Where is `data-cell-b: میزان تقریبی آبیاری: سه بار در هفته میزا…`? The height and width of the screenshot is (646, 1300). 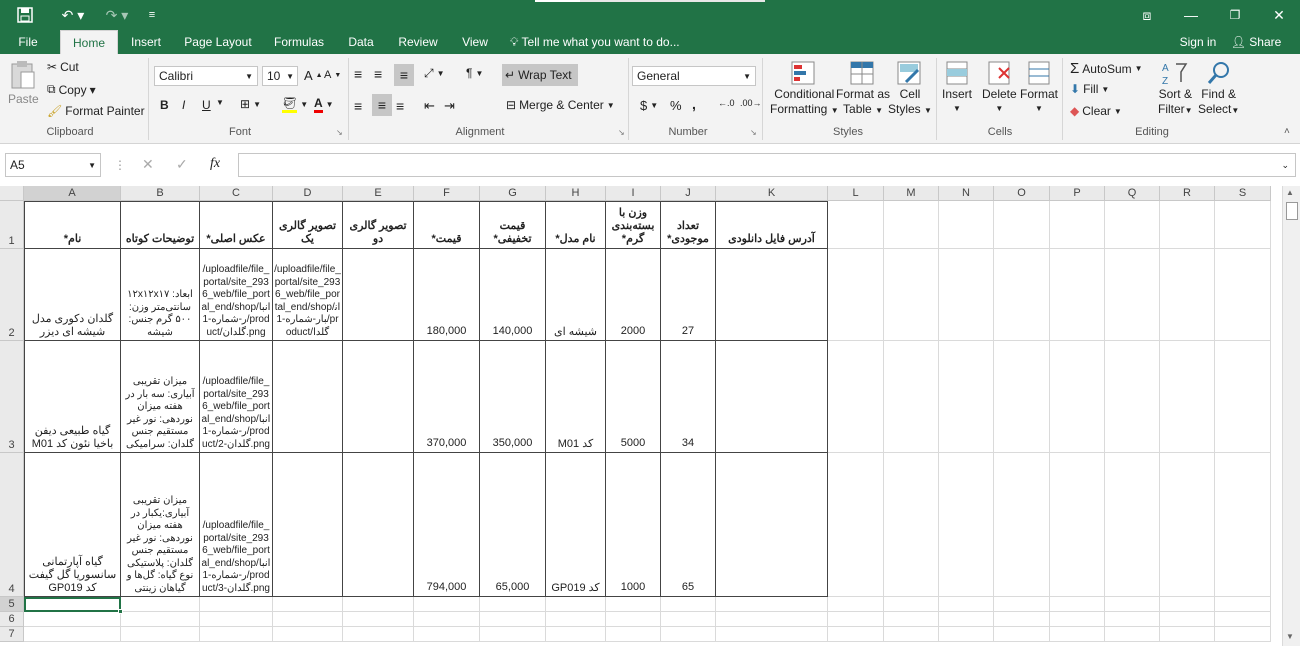
data-cell-b: میزان تقریبی آبیاری: سه بار در هفته میزا… is located at coordinates (160, 397).